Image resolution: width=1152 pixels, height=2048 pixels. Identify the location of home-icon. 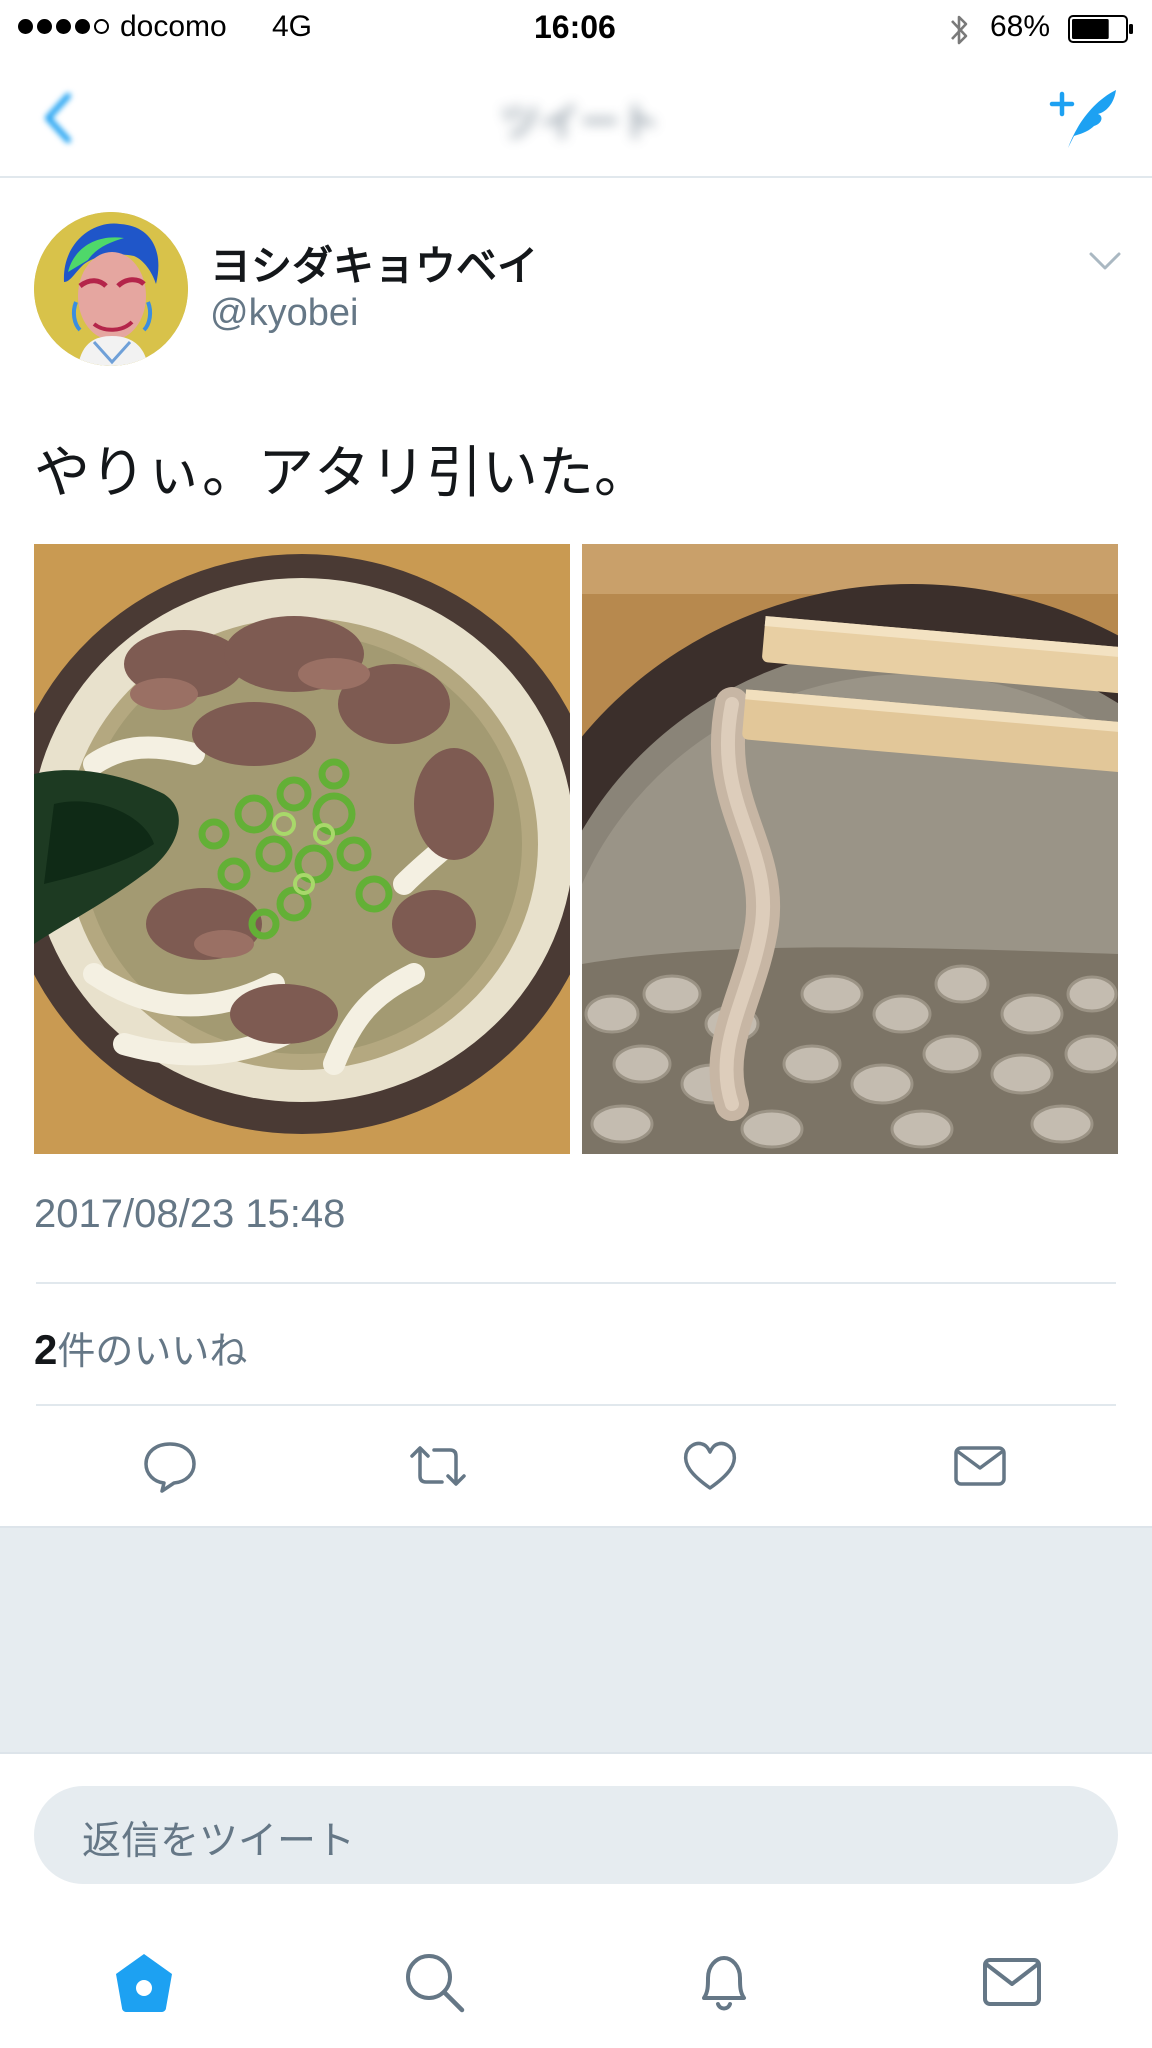
(144, 1982).